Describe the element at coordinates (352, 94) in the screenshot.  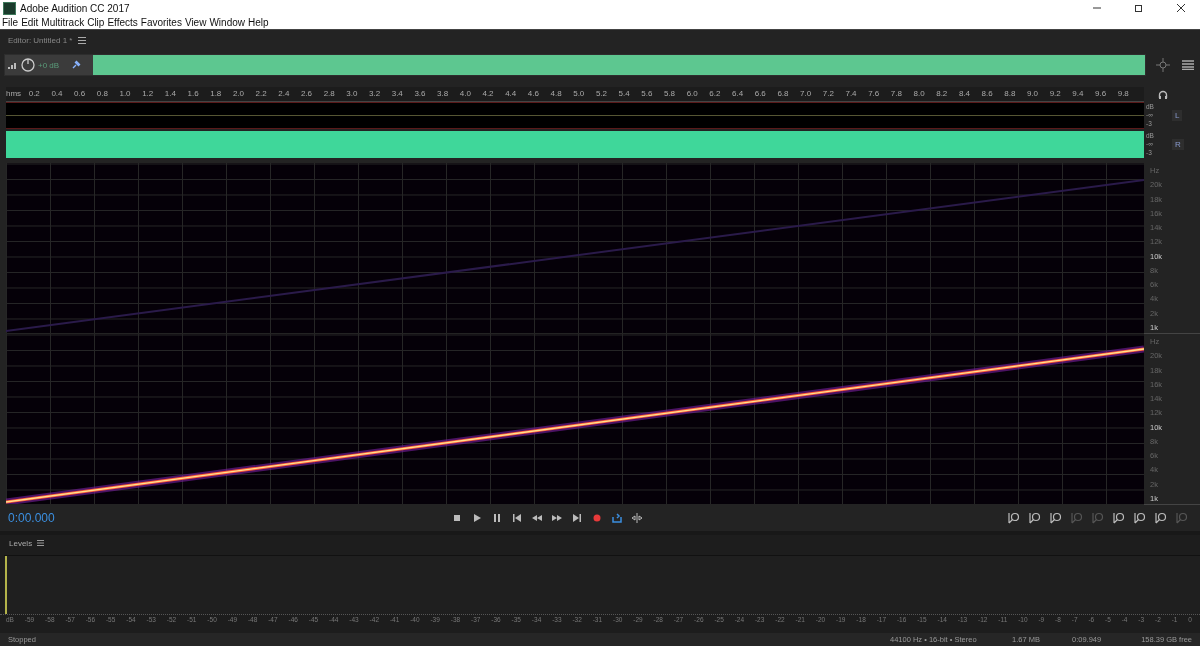
I see `ruler-label: 3.0` at that location.